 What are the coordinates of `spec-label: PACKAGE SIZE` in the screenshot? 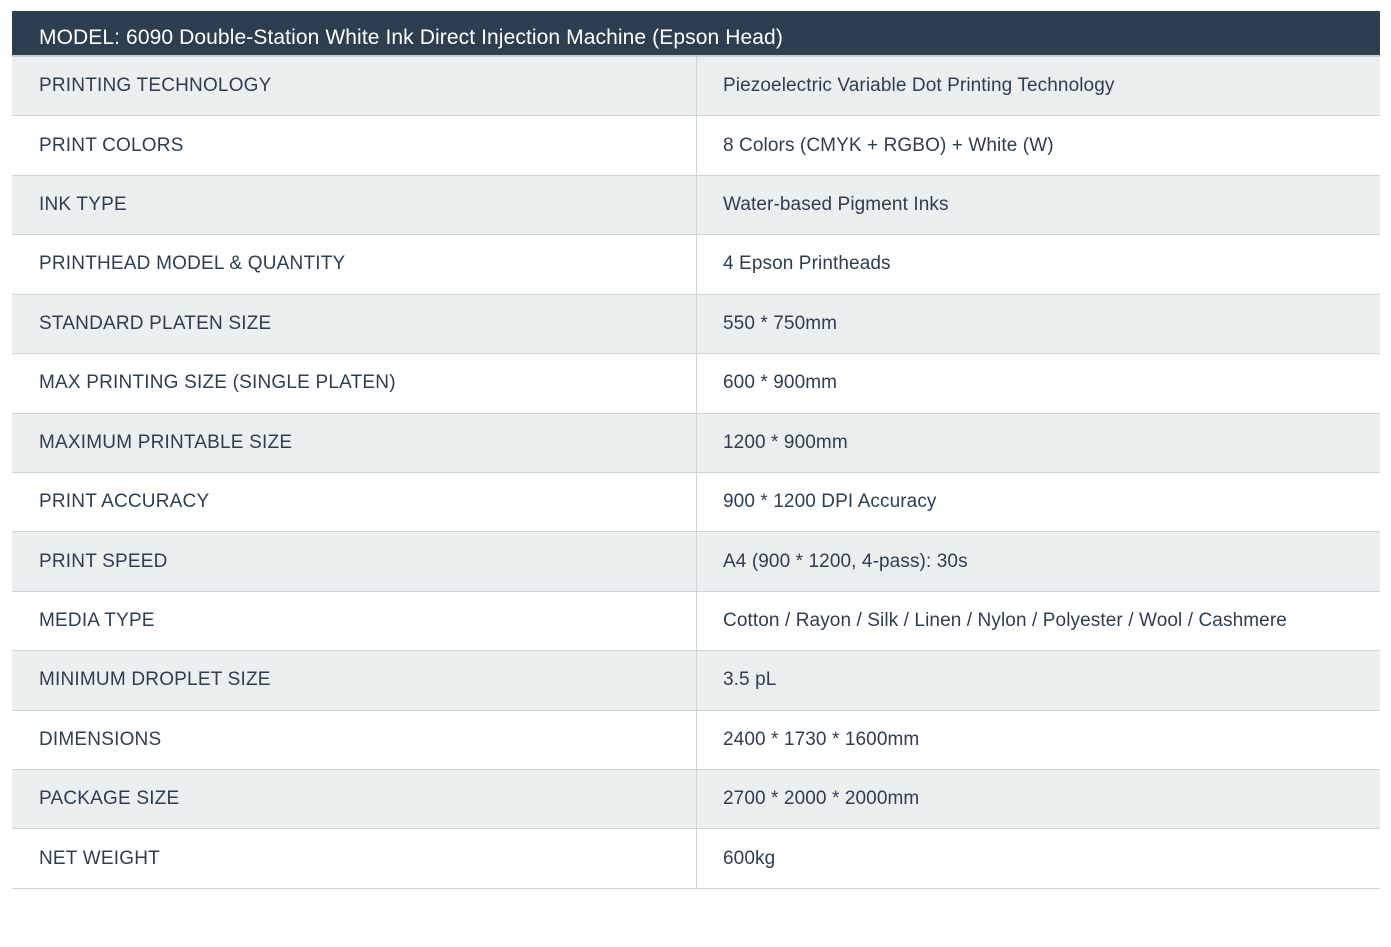 It's located at (354, 799).